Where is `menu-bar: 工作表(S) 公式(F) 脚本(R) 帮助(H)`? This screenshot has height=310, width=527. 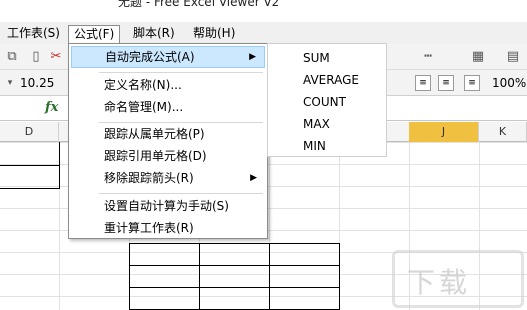 menu-bar: 工作表(S) 公式(F) 脚本(R) 帮助(H) is located at coordinates (263, 33).